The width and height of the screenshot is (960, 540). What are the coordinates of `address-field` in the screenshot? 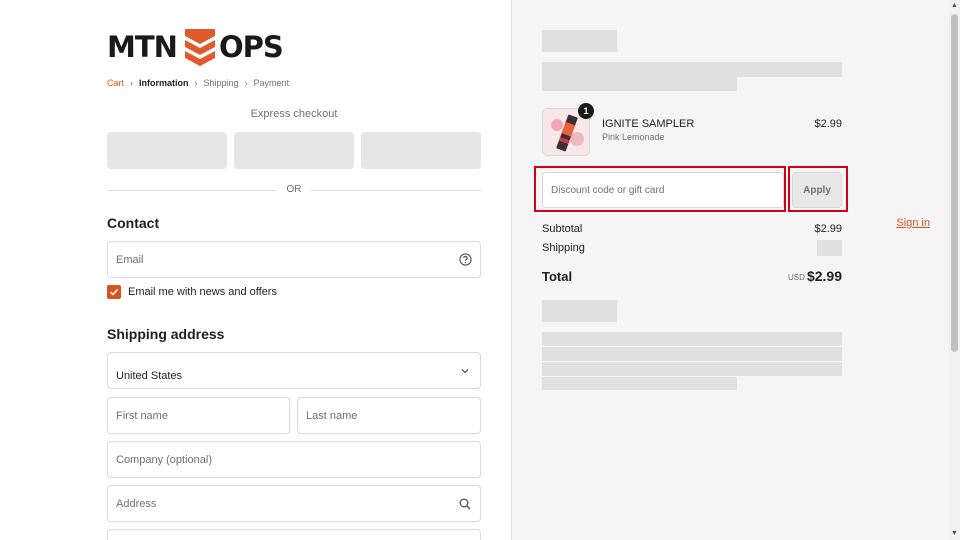 It's located at (294, 503).